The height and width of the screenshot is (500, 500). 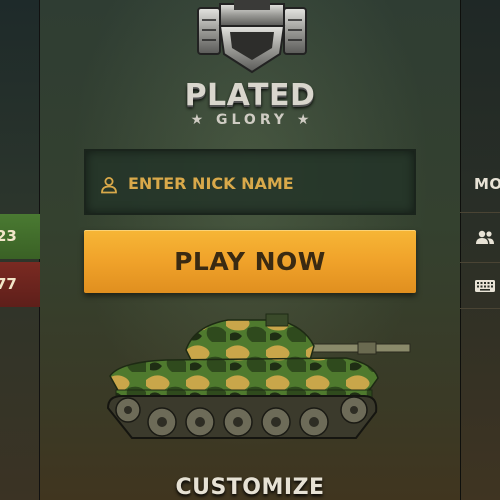 What do you see at coordinates (263, 183) in the screenshot?
I see `nickname-input` at bounding box center [263, 183].